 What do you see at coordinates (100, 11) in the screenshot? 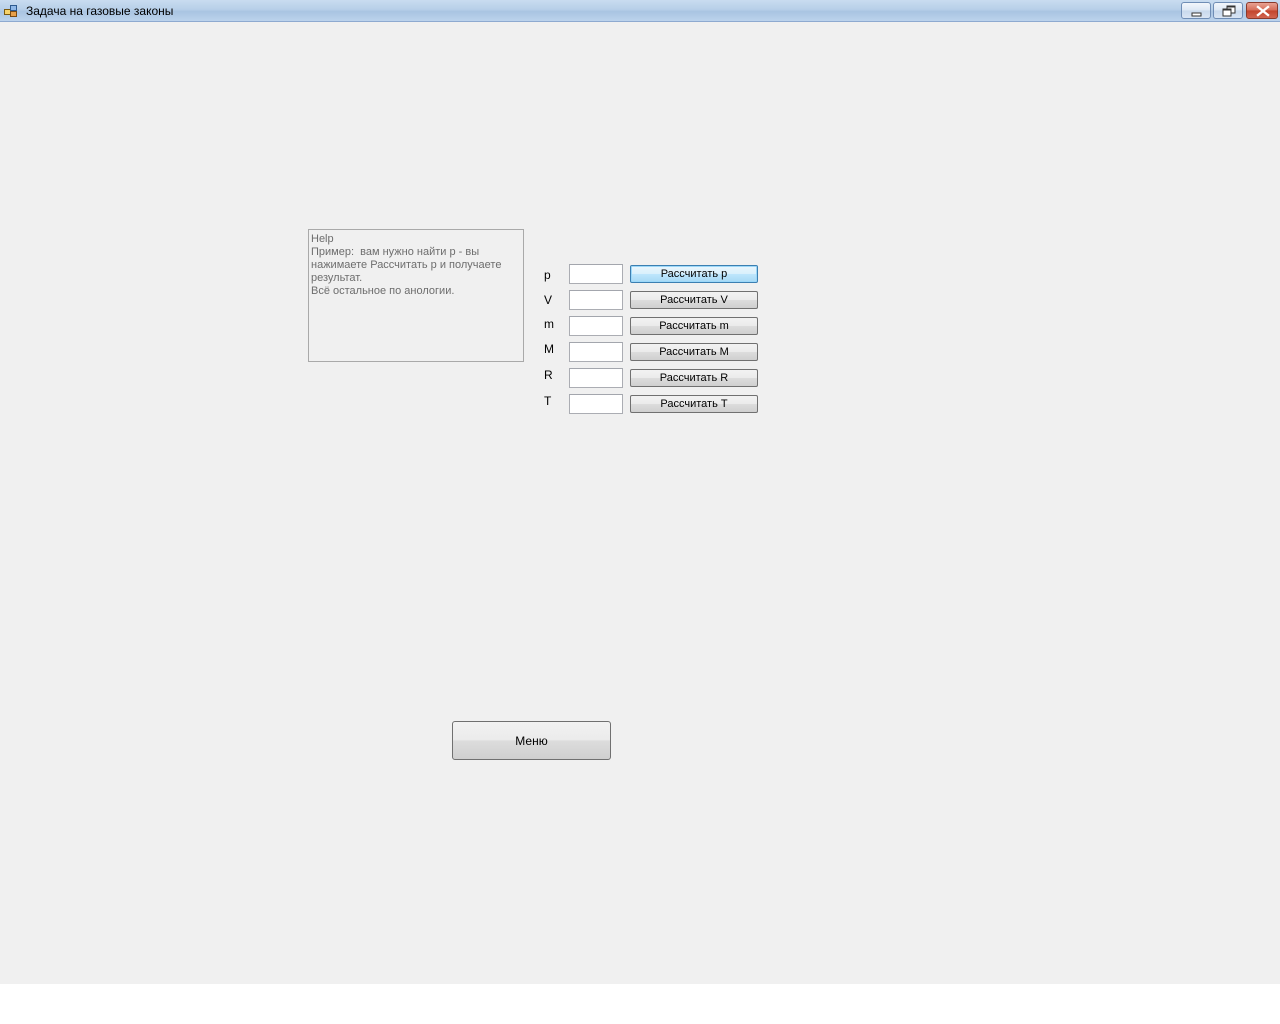
I see `window-title: Задача на газовые законы` at bounding box center [100, 11].